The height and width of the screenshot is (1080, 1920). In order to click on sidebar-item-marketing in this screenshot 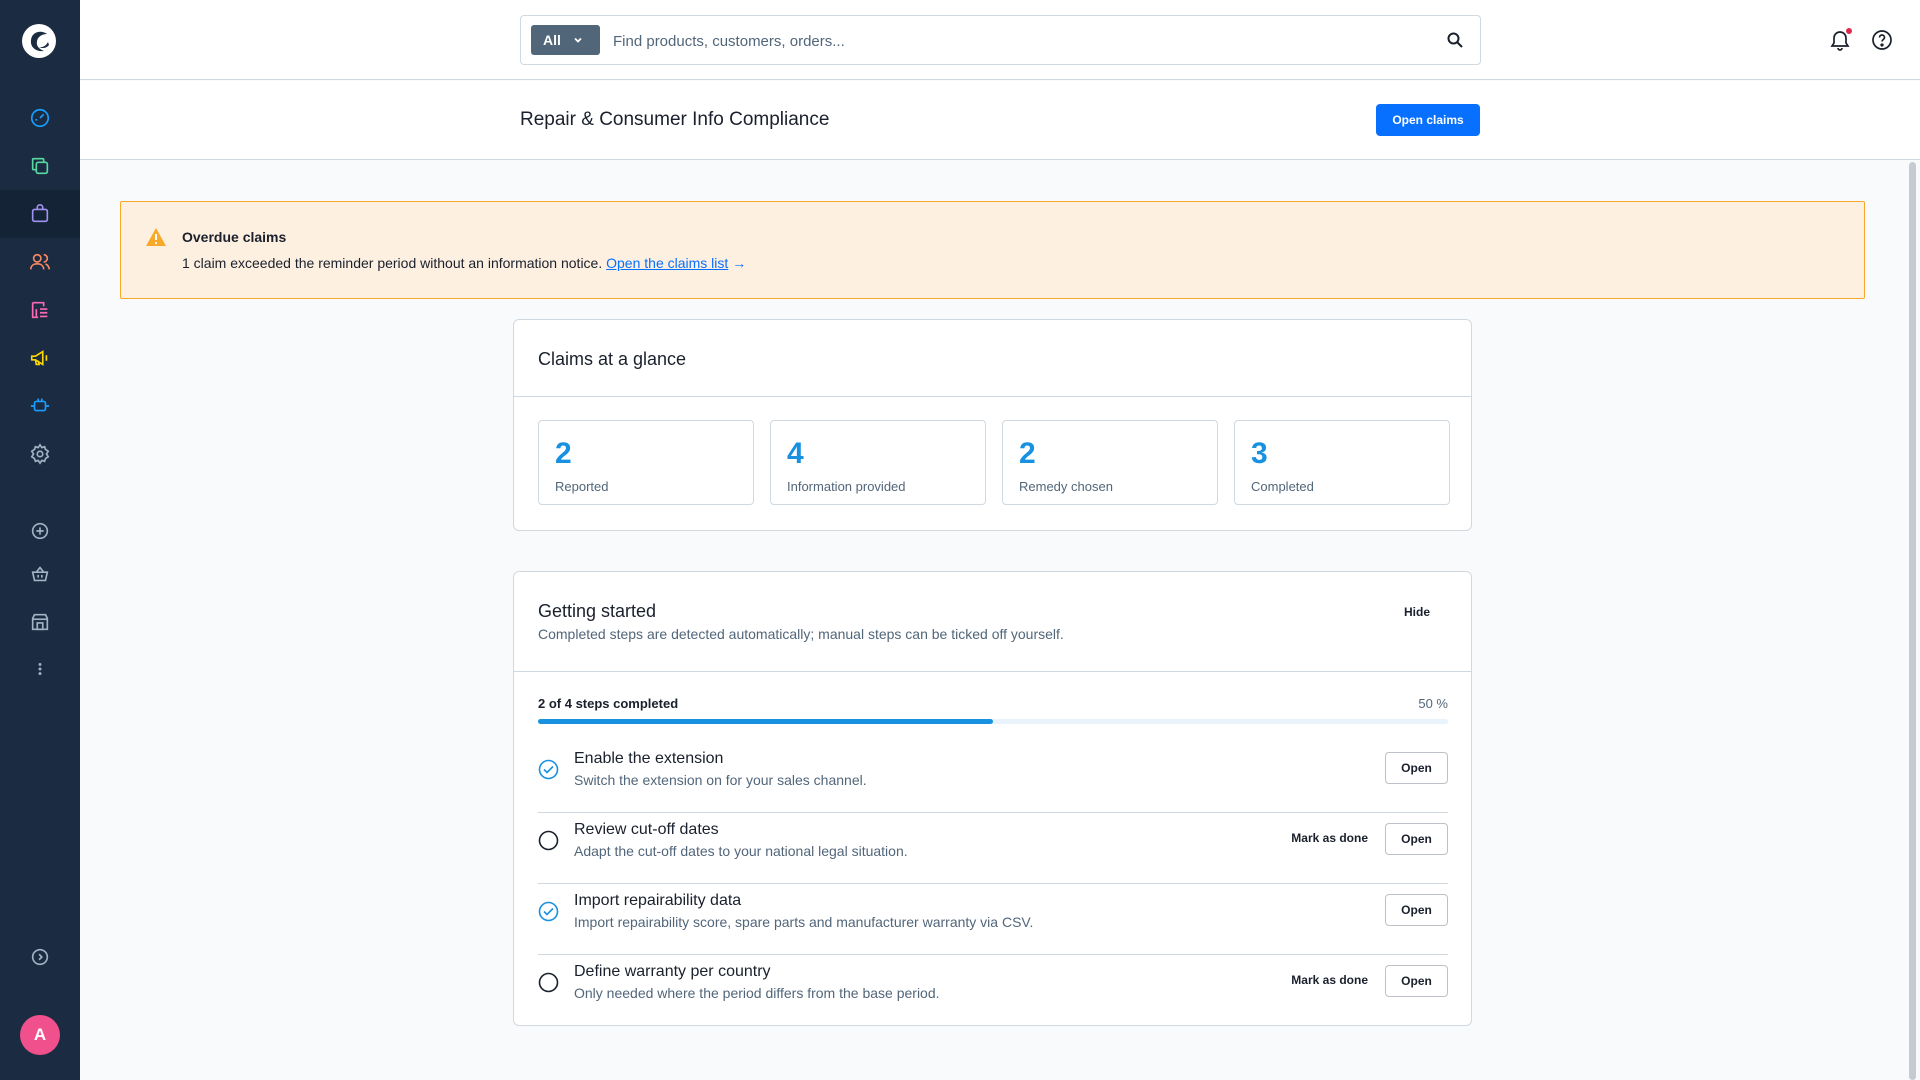, I will do `click(40, 358)`.